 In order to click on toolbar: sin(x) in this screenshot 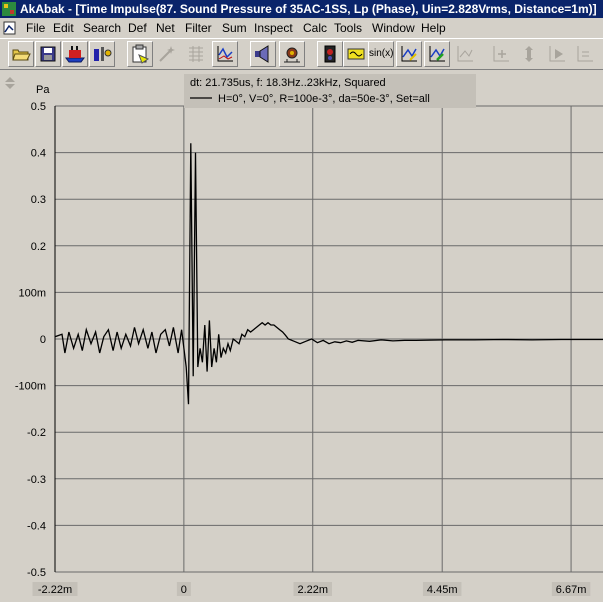, I will do `click(301, 54)`.